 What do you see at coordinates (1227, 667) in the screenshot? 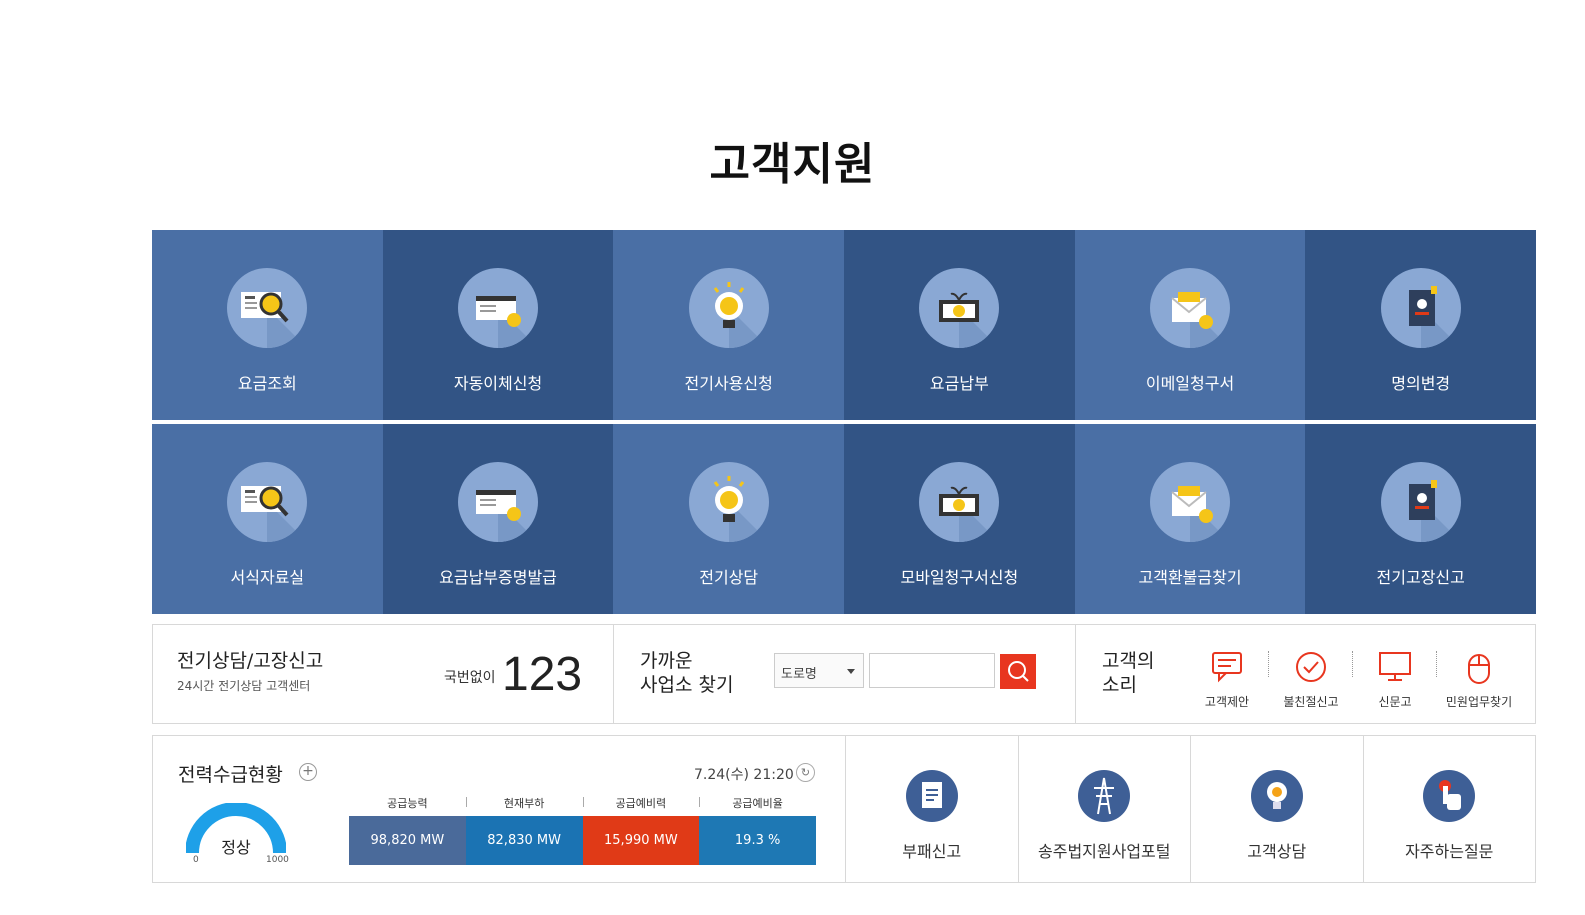
I see `speech-bubble-icon` at bounding box center [1227, 667].